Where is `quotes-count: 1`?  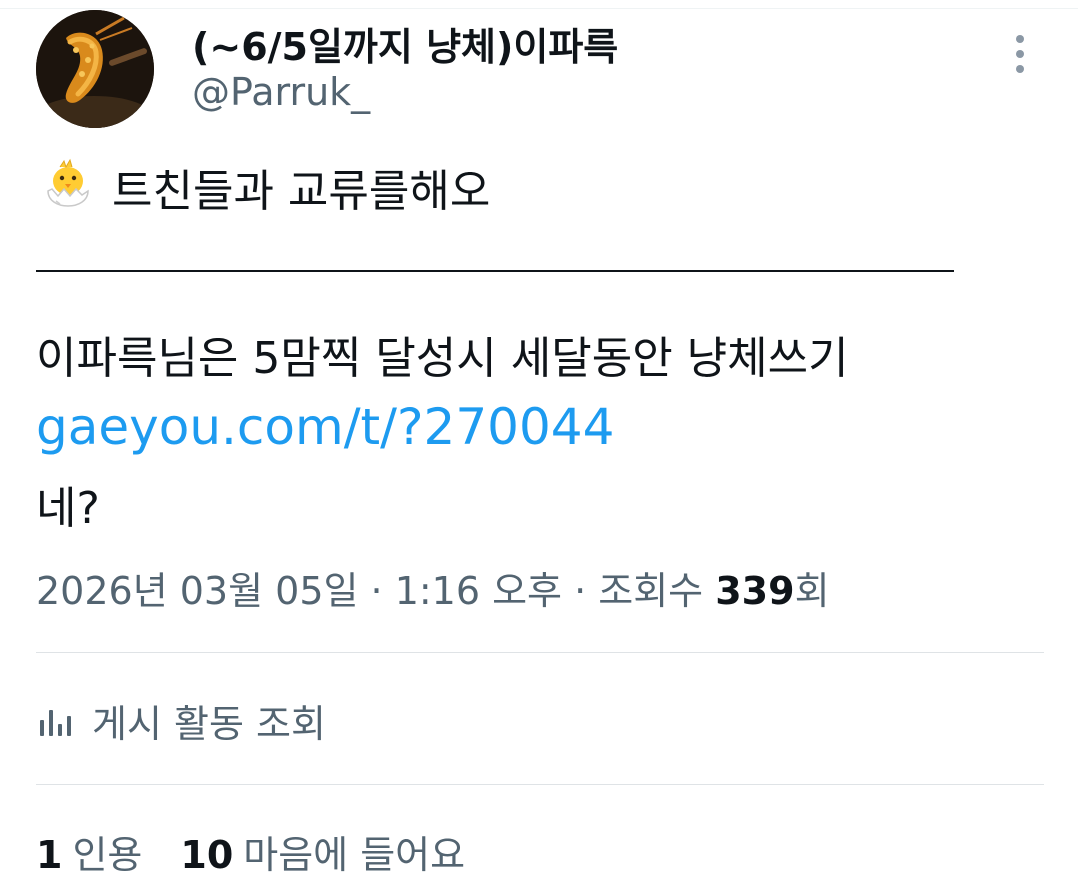
quotes-count: 1 is located at coordinates (49, 855).